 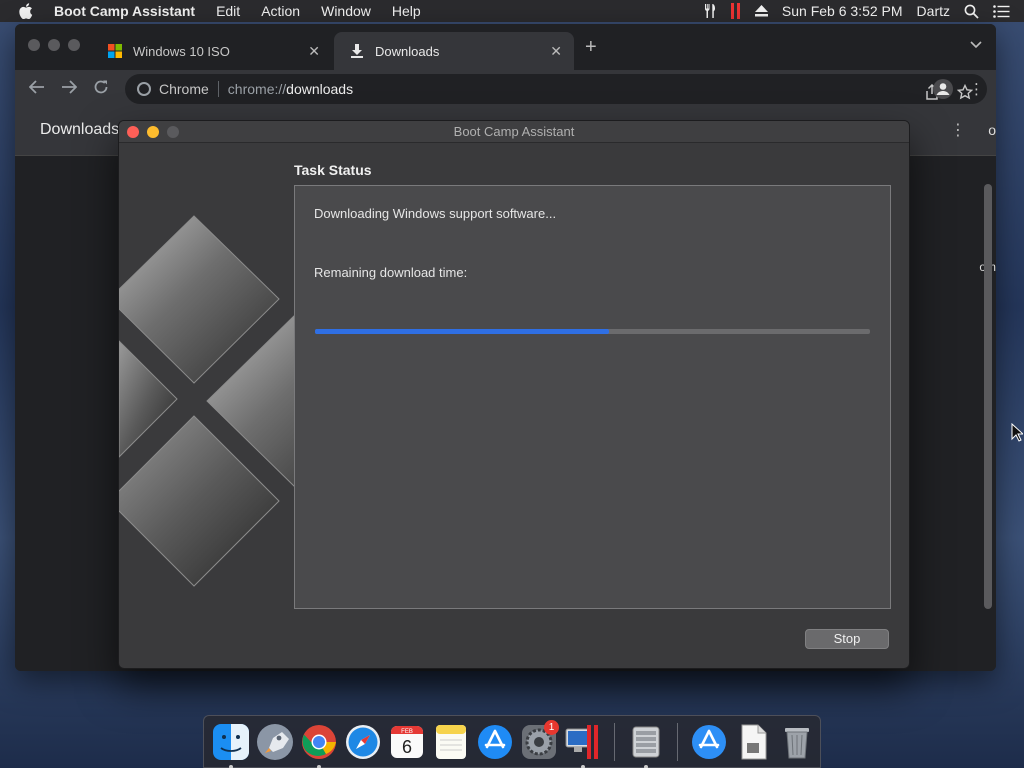 What do you see at coordinates (115, 51) in the screenshot?
I see `microsoft-logo-icon` at bounding box center [115, 51].